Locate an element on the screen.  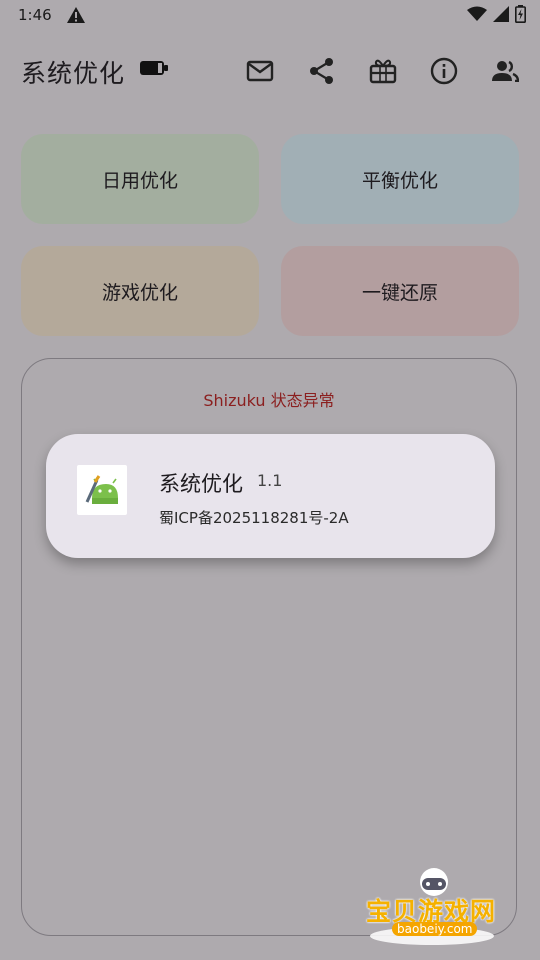
watermark-logo: 宝贝游戏网 baobeiy.com is located at coordinates (435, 906).